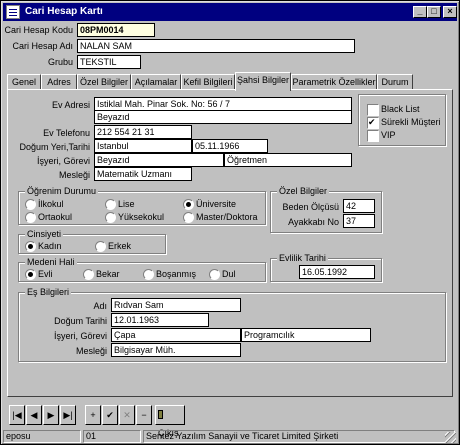 Image resolution: width=460 pixels, height=445 pixels. Describe the element at coordinates (38, 30) in the screenshot. I see `cari-hesap-kodu-label: Cari Hesap Kodu` at that location.